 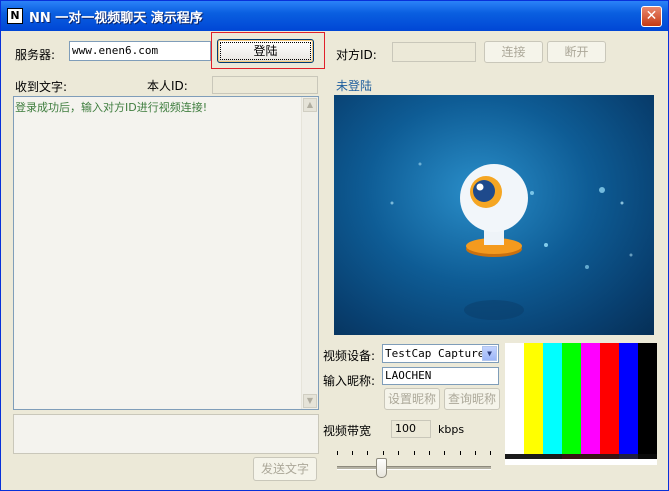 I want to click on server-label: 服务器:, so click(x=35, y=55).